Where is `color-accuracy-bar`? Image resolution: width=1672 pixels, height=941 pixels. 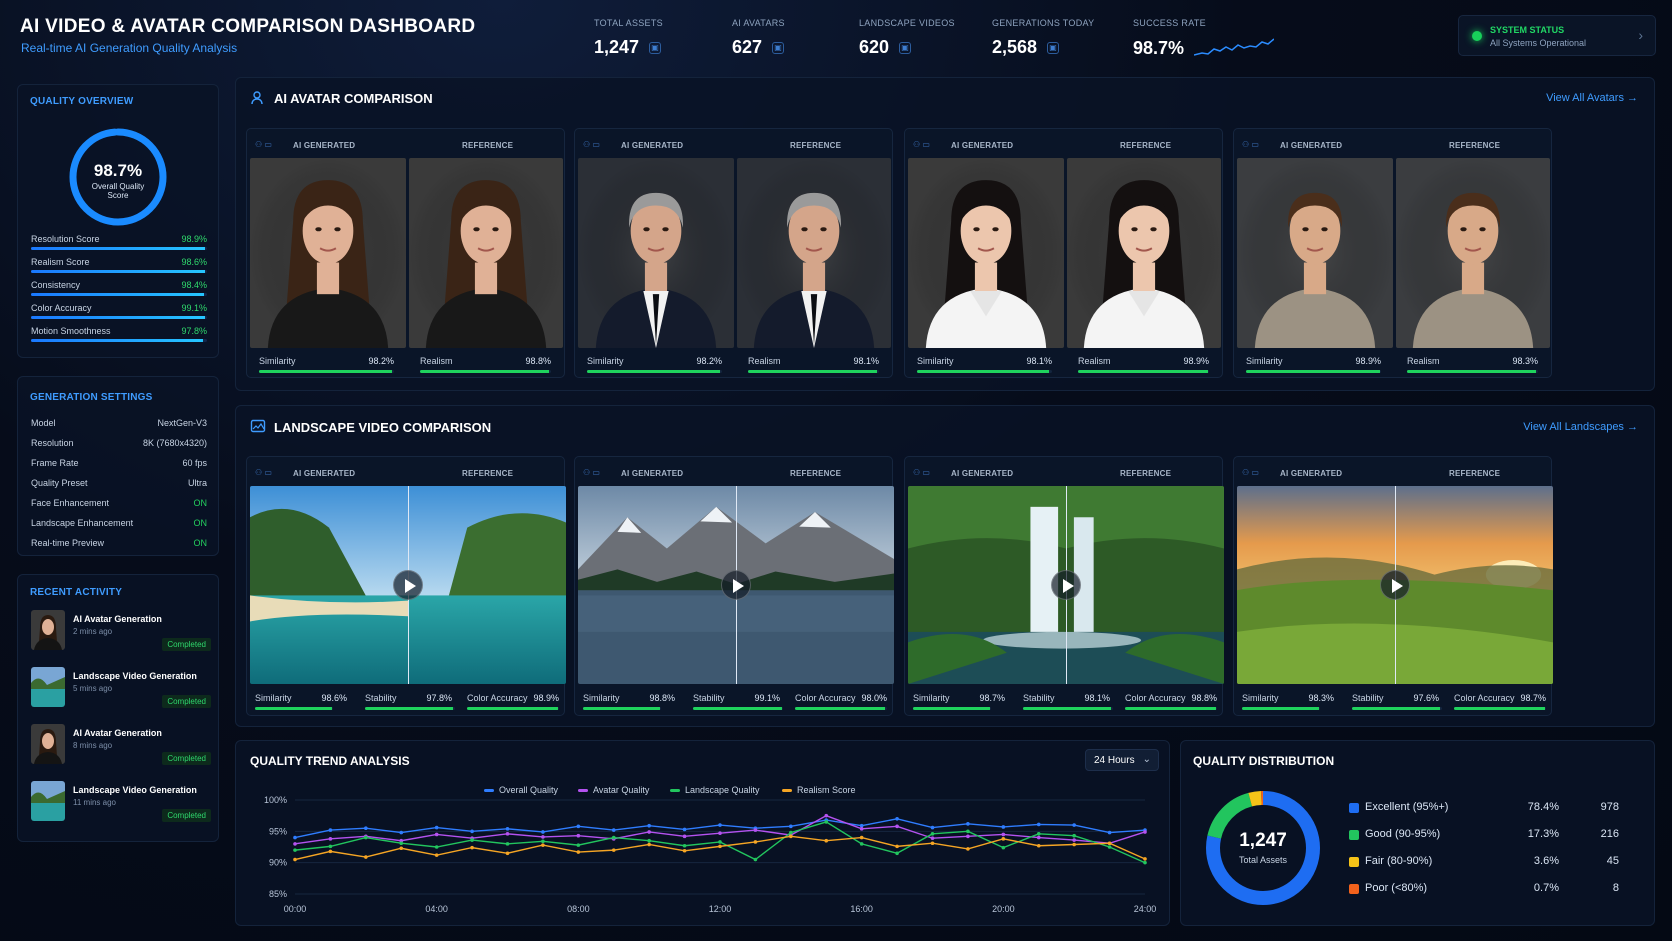
color-accuracy-bar is located at coordinates (841, 708).